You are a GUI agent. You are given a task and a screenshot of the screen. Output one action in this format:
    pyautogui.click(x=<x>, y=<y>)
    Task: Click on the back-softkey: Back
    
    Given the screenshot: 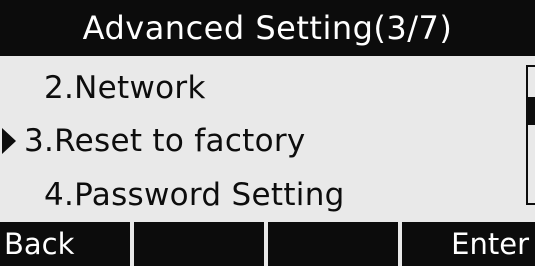 What is the action you would take?
    pyautogui.click(x=65, y=244)
    